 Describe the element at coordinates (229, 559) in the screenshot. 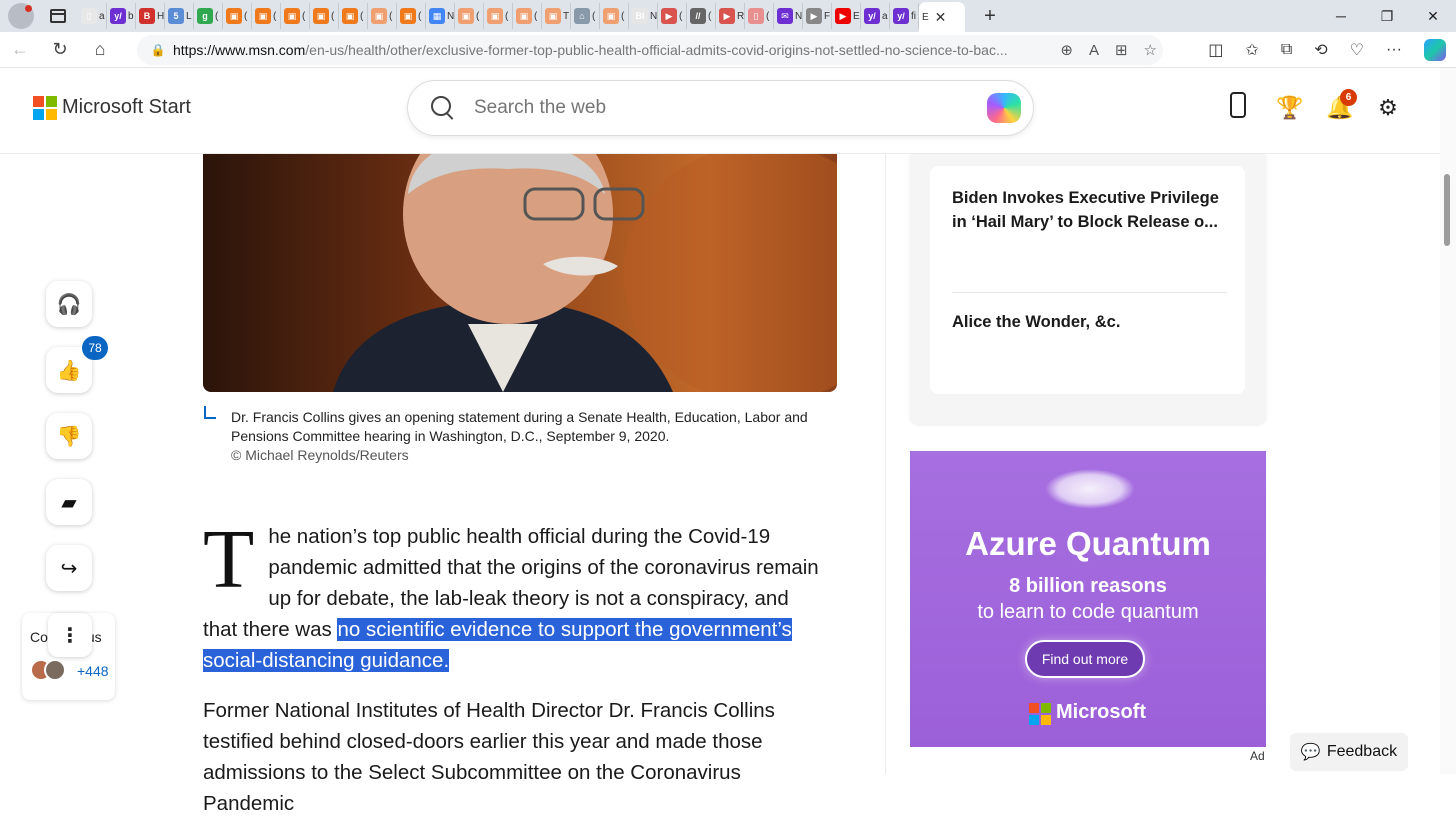

I see `drop-cap: T` at that location.